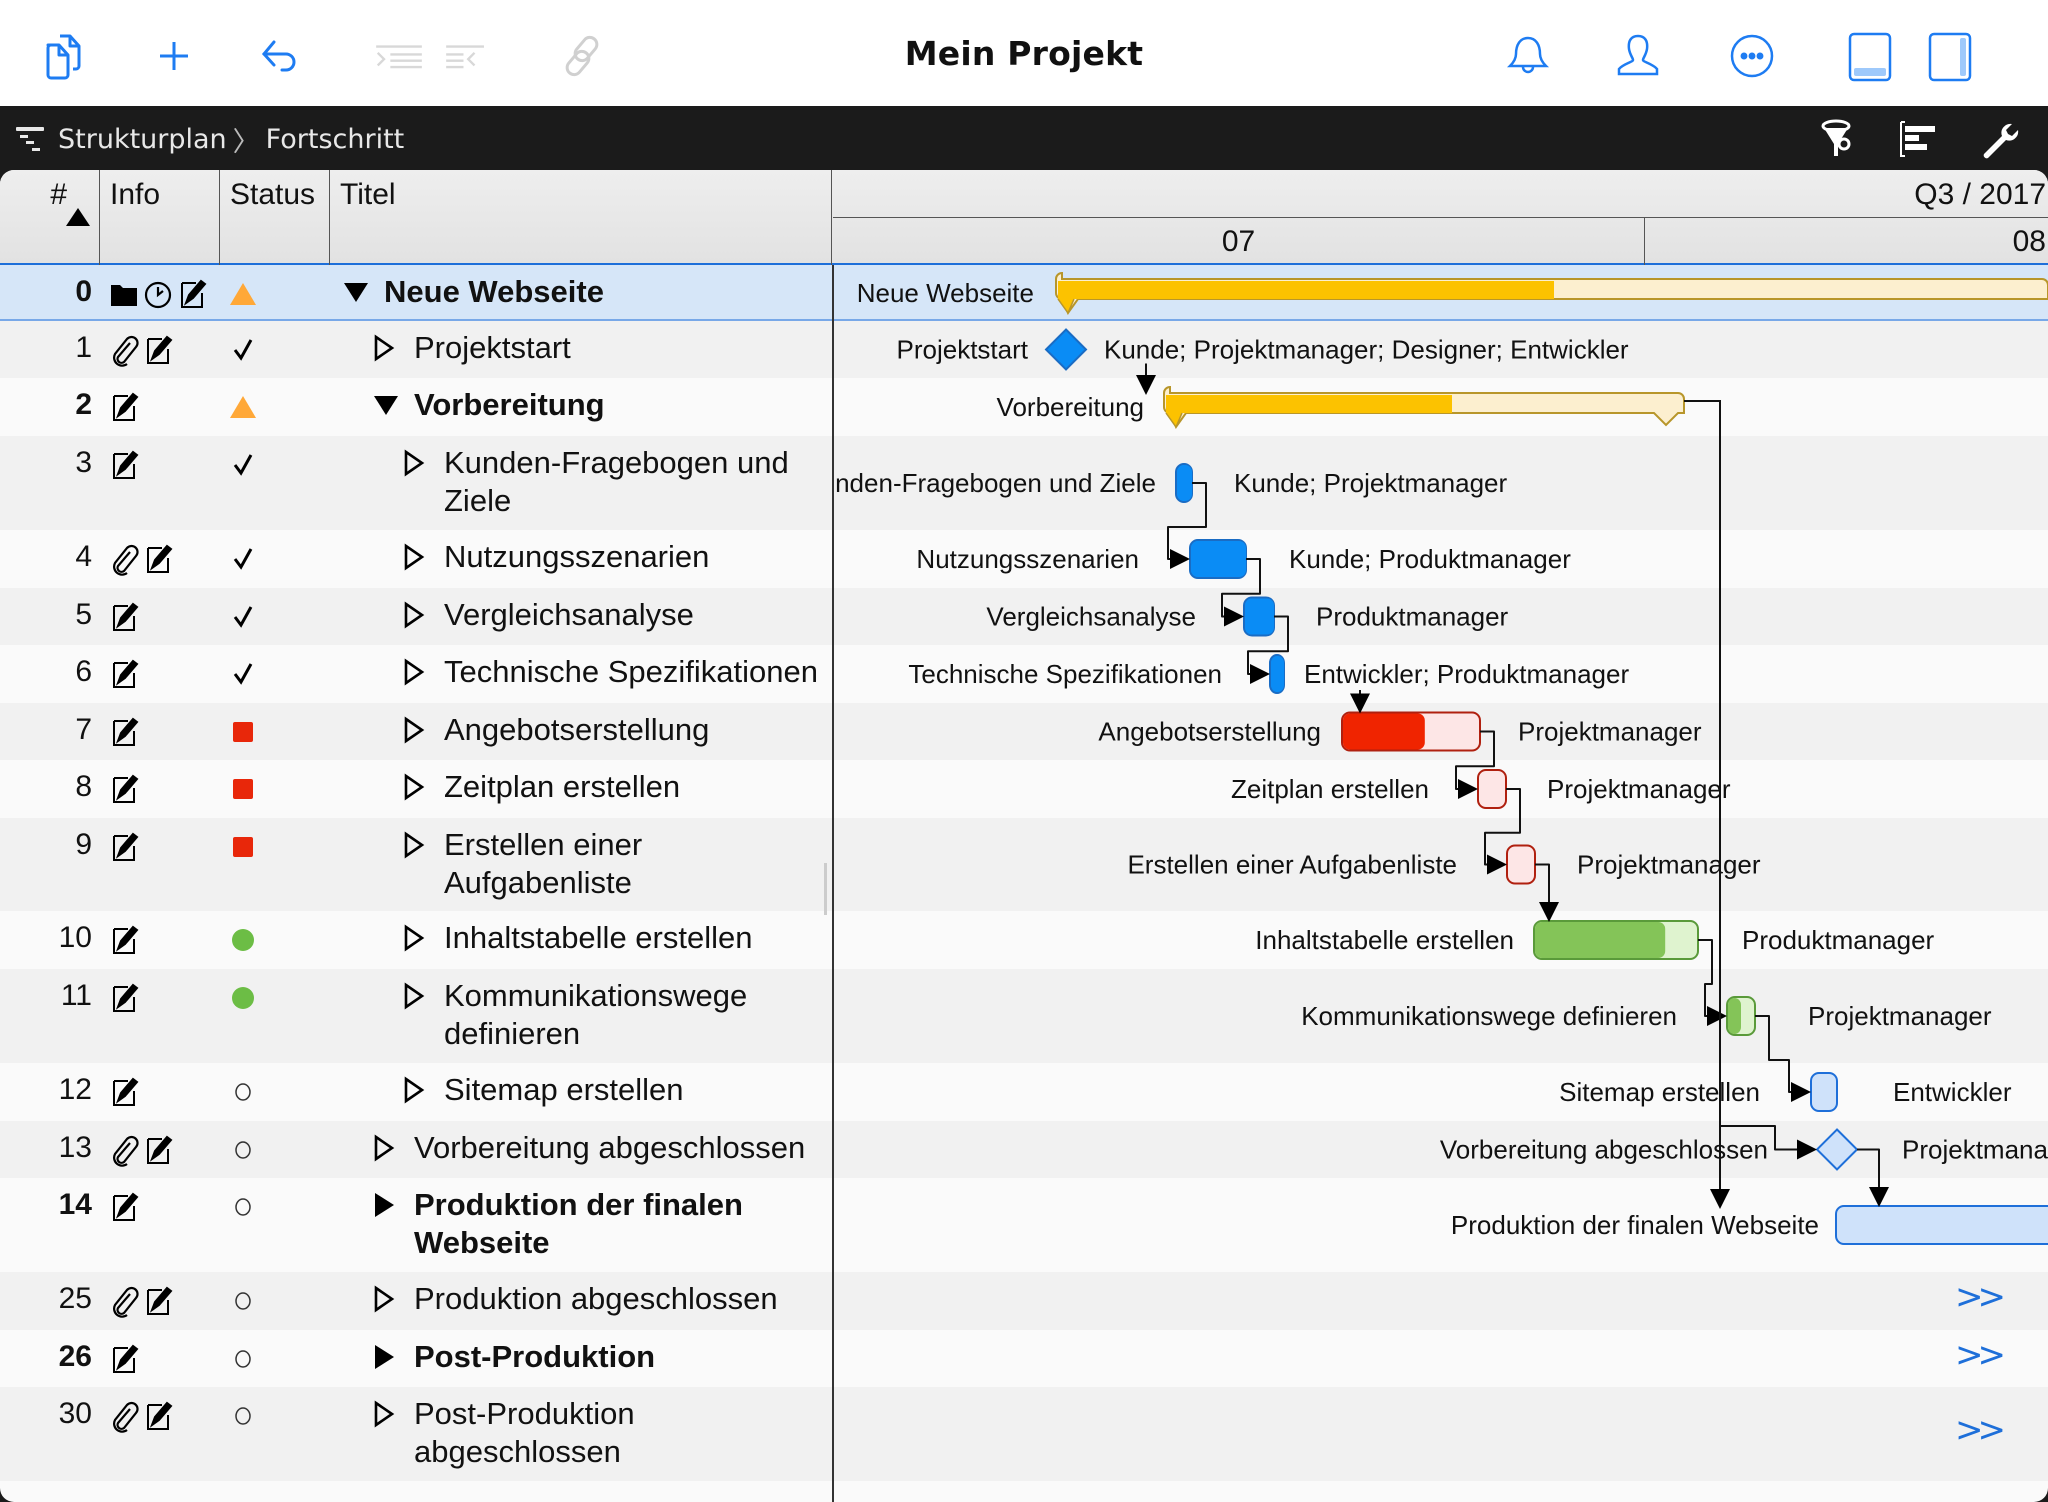 The height and width of the screenshot is (1502, 2048). I want to click on column-header-info: Info, so click(160, 217).